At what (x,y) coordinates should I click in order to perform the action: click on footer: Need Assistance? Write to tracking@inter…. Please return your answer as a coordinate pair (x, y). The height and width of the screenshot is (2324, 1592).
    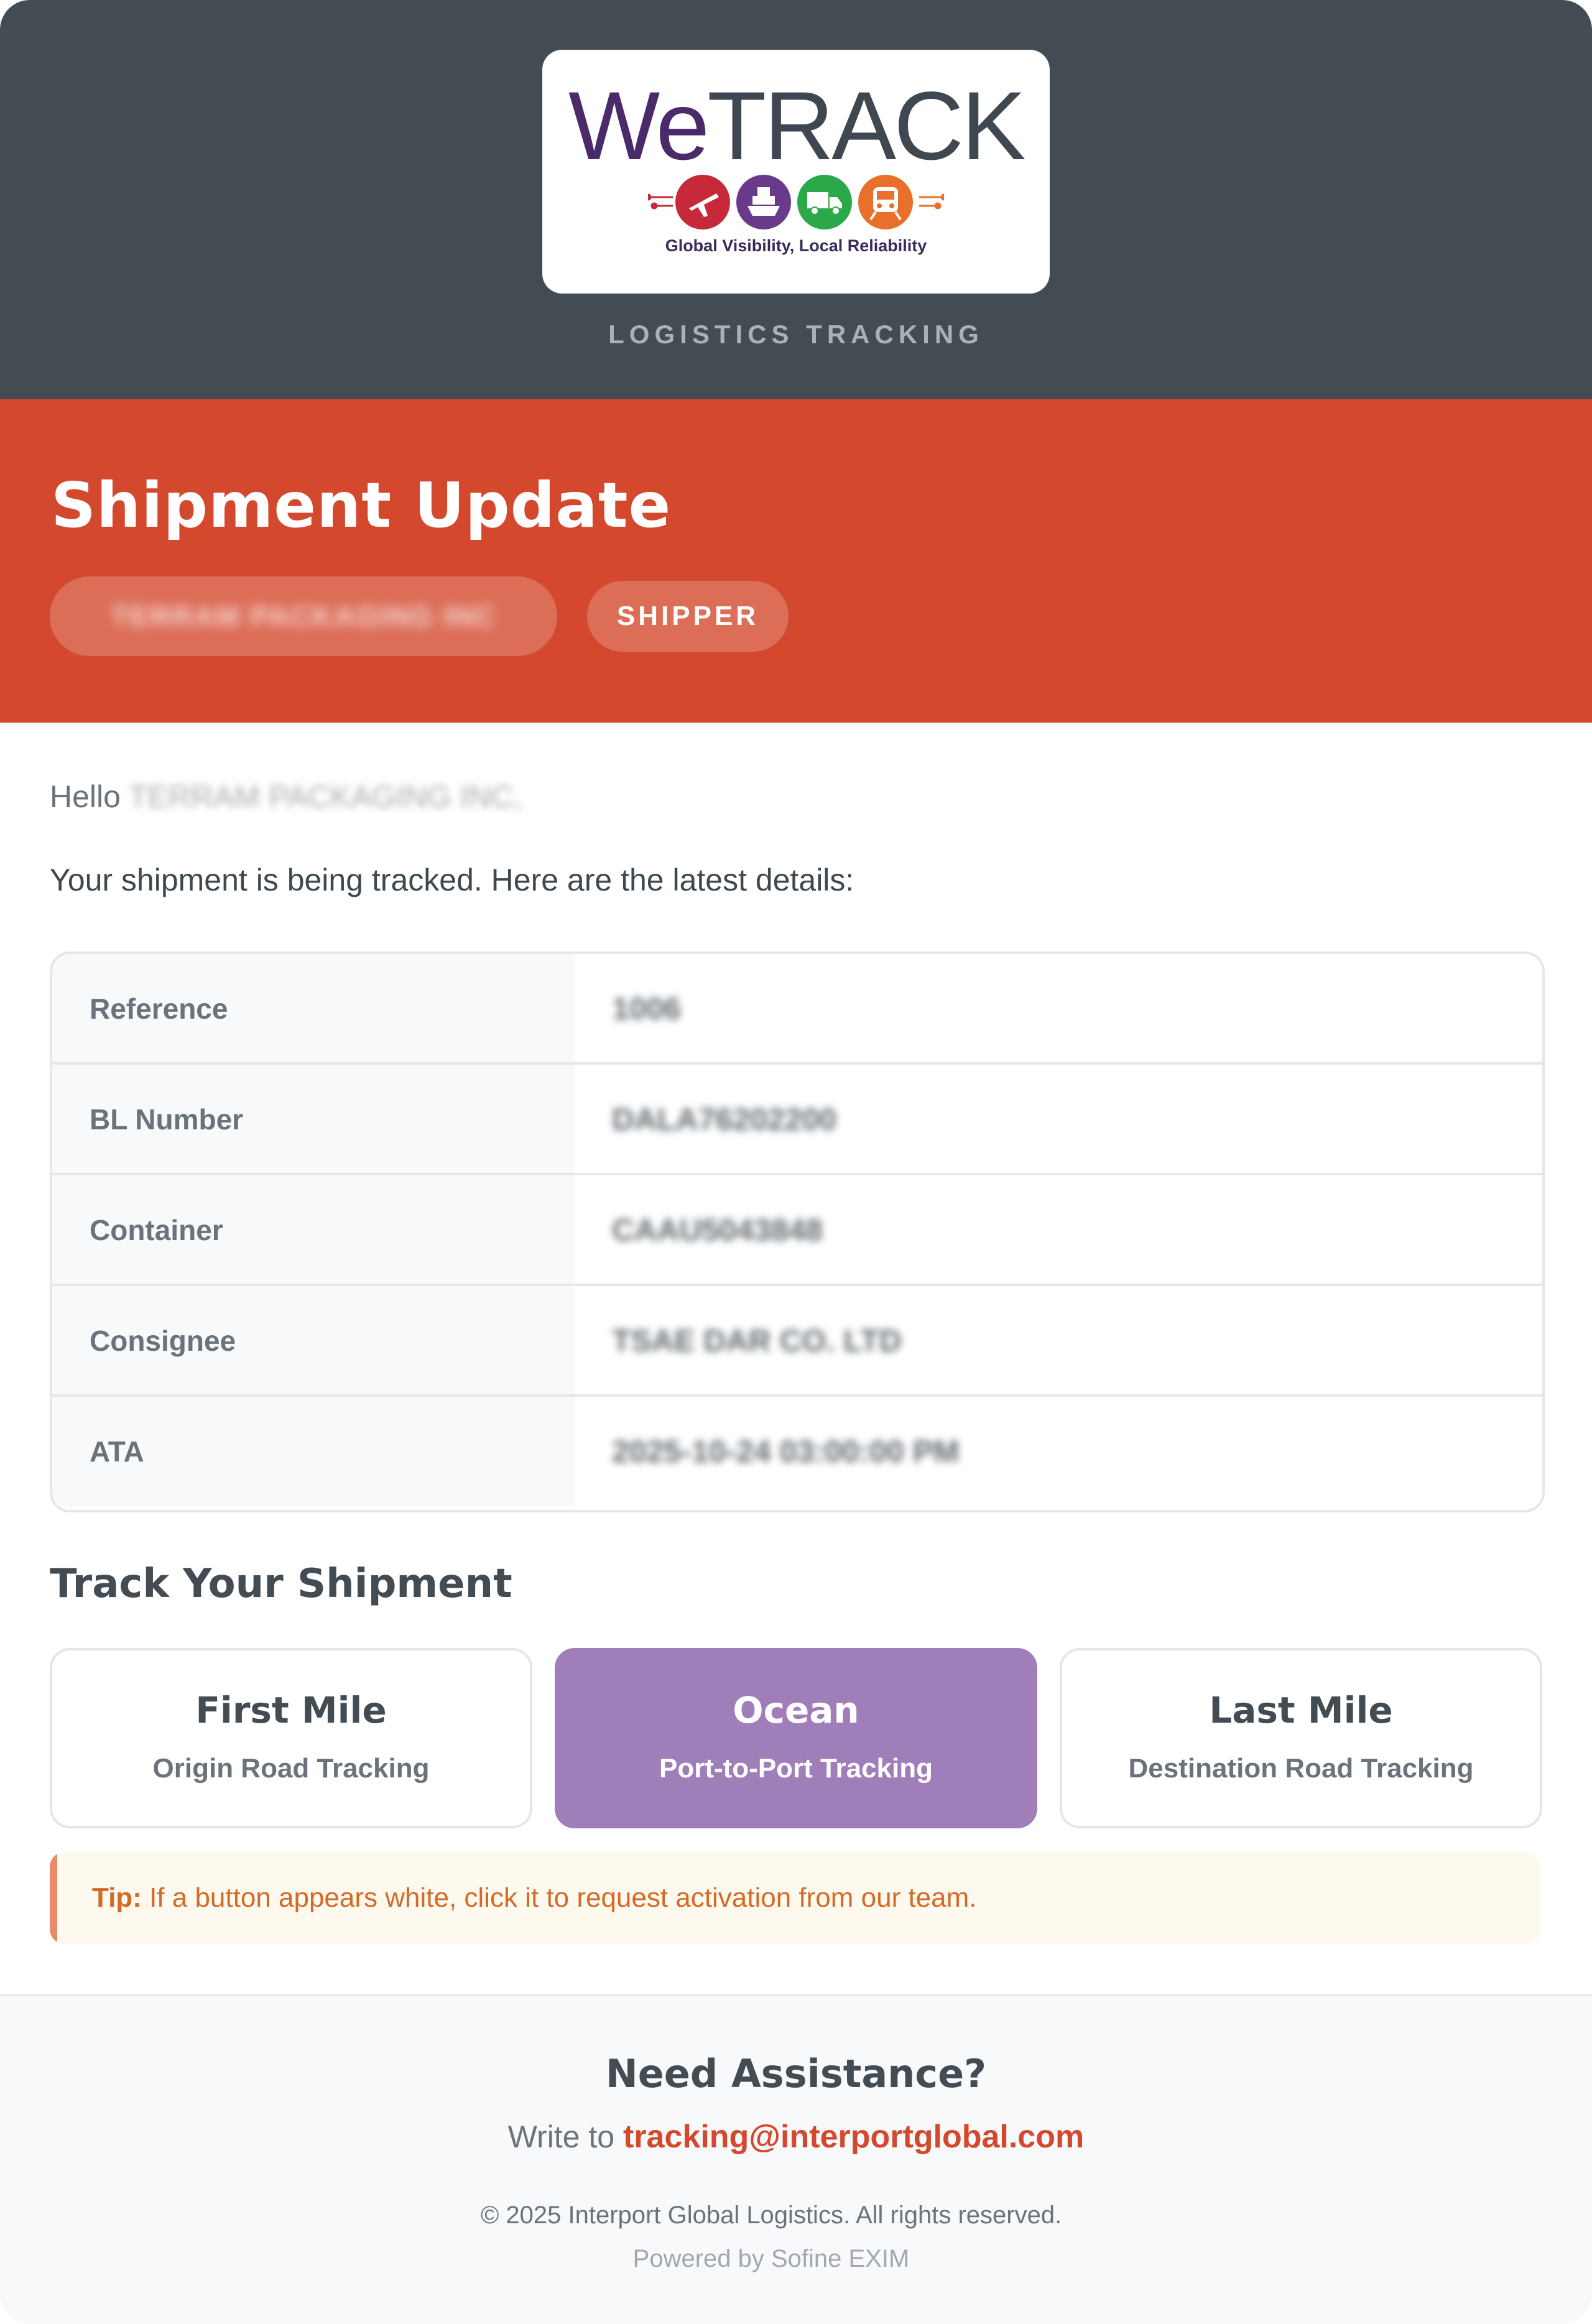
    Looking at the image, I should click on (796, 2159).